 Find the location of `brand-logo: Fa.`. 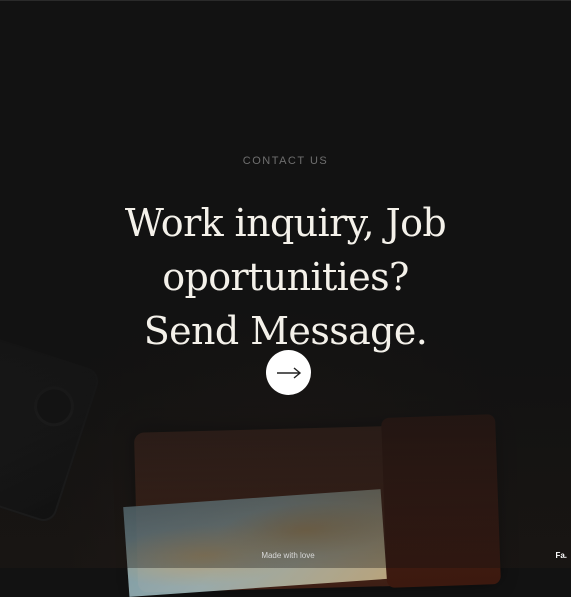

brand-logo: Fa. is located at coordinates (561, 555).